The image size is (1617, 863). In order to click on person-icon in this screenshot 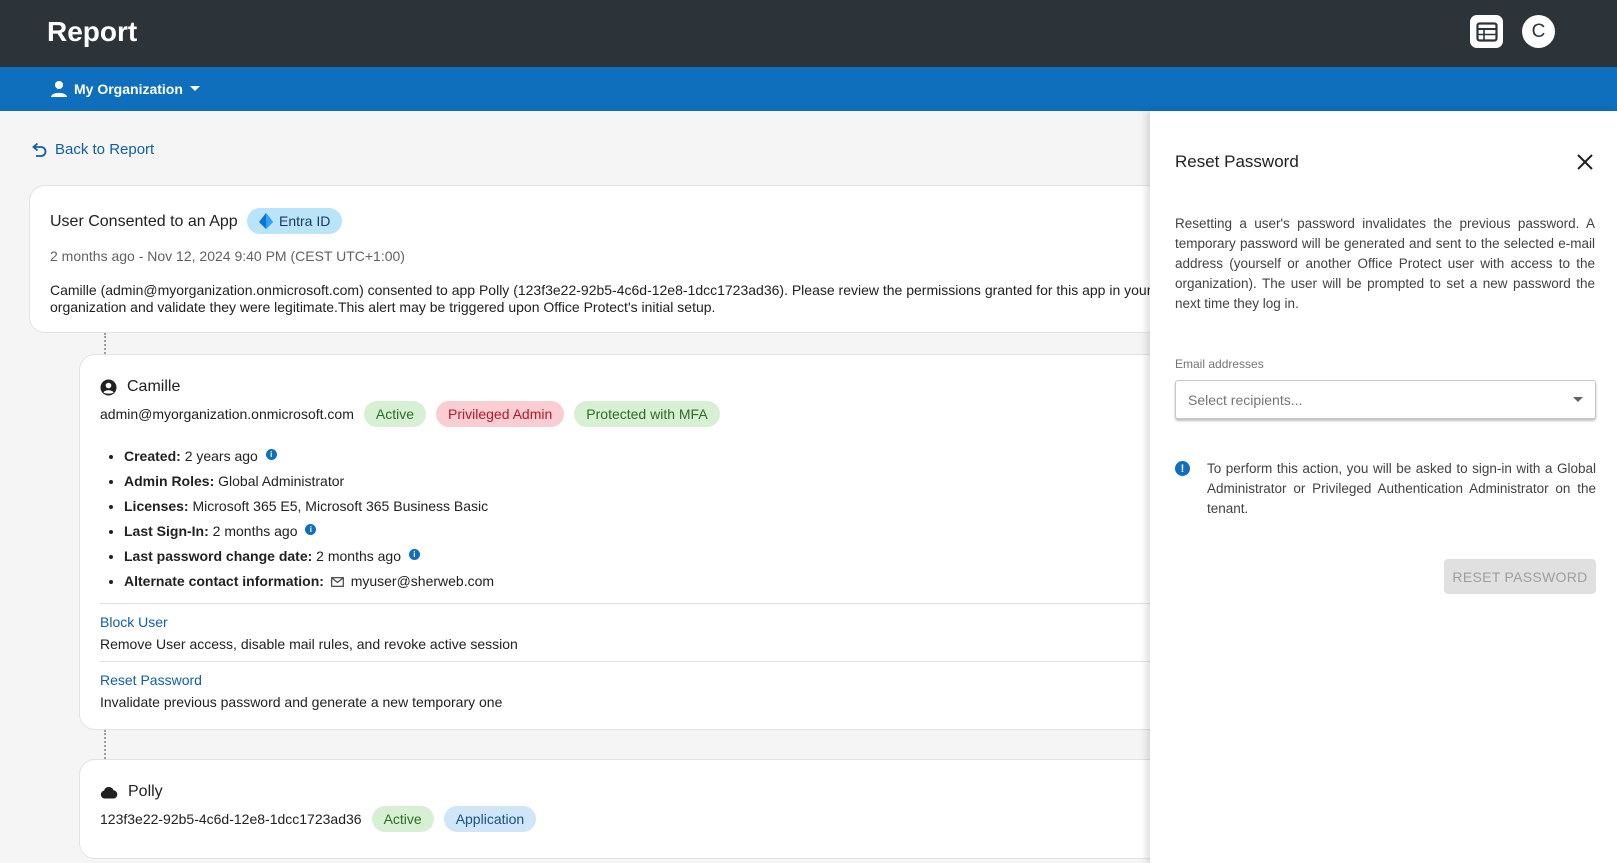, I will do `click(59, 89)`.